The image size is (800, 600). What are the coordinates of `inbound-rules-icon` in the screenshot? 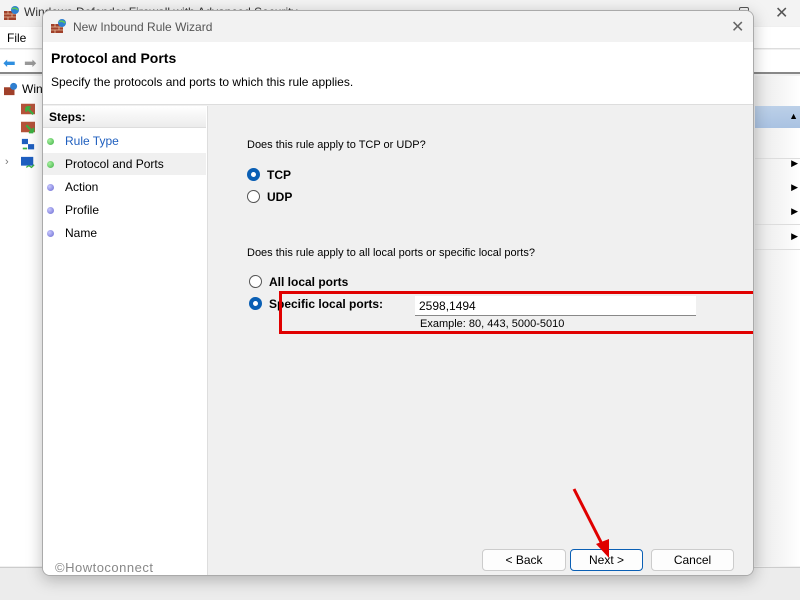 It's located at (28, 109).